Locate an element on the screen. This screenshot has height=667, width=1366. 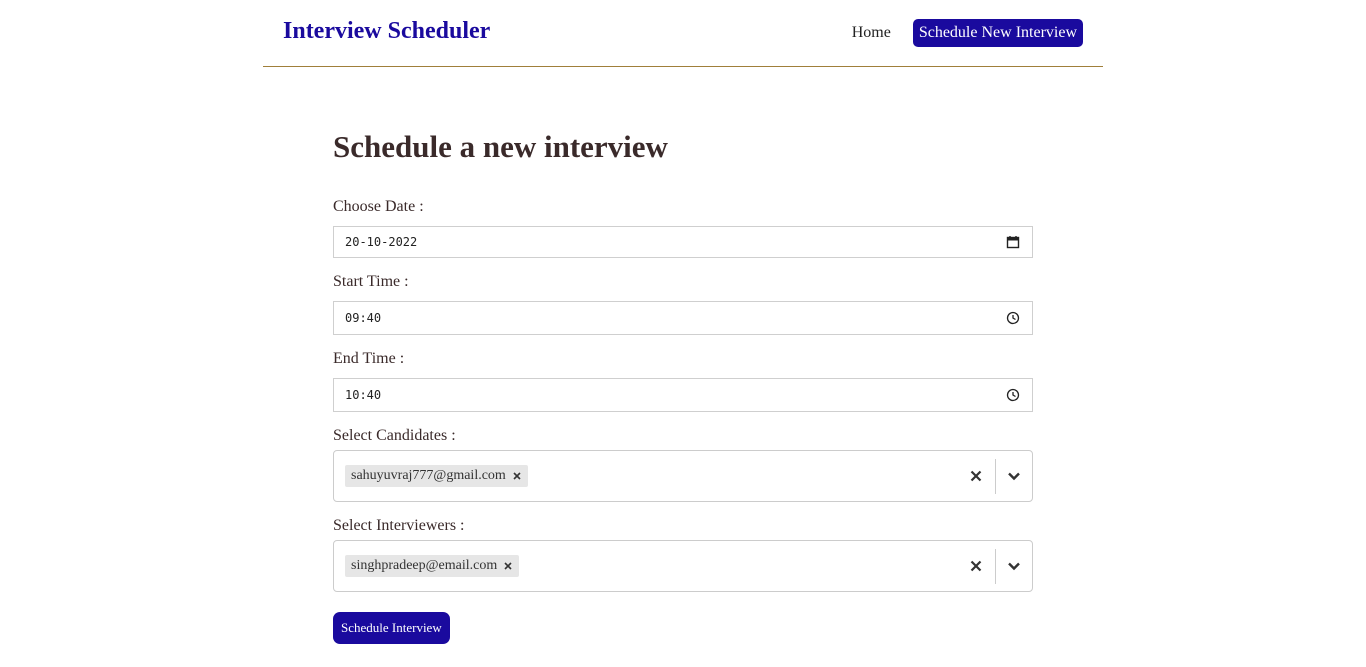
interviewers-label: Select Interviewers : is located at coordinates (399, 525).